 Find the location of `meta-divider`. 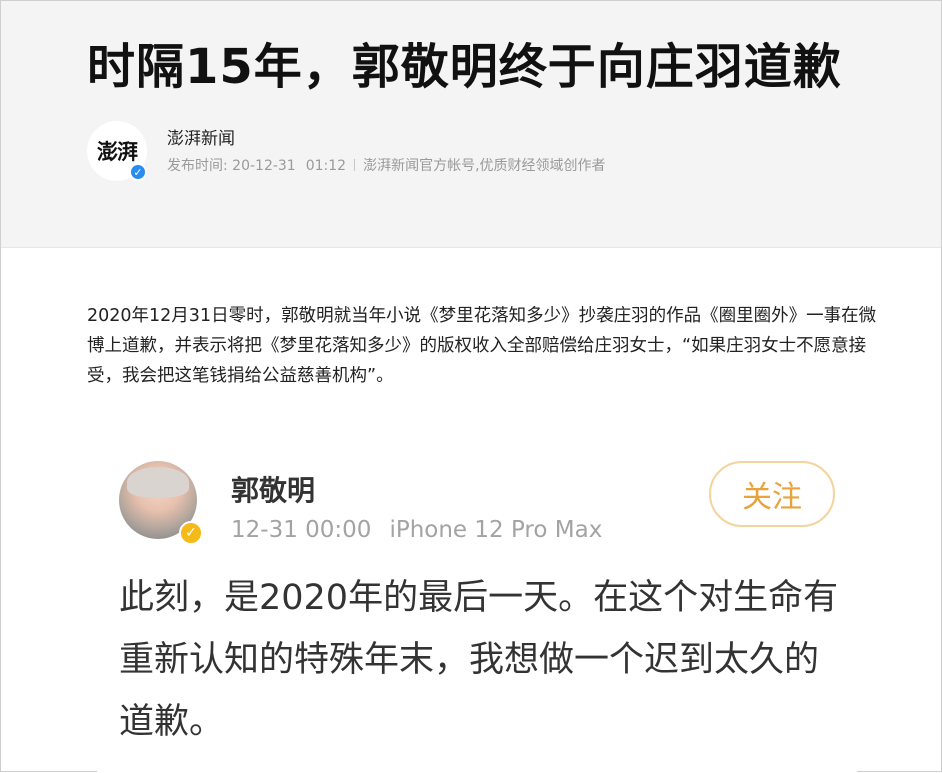

meta-divider is located at coordinates (355, 165).